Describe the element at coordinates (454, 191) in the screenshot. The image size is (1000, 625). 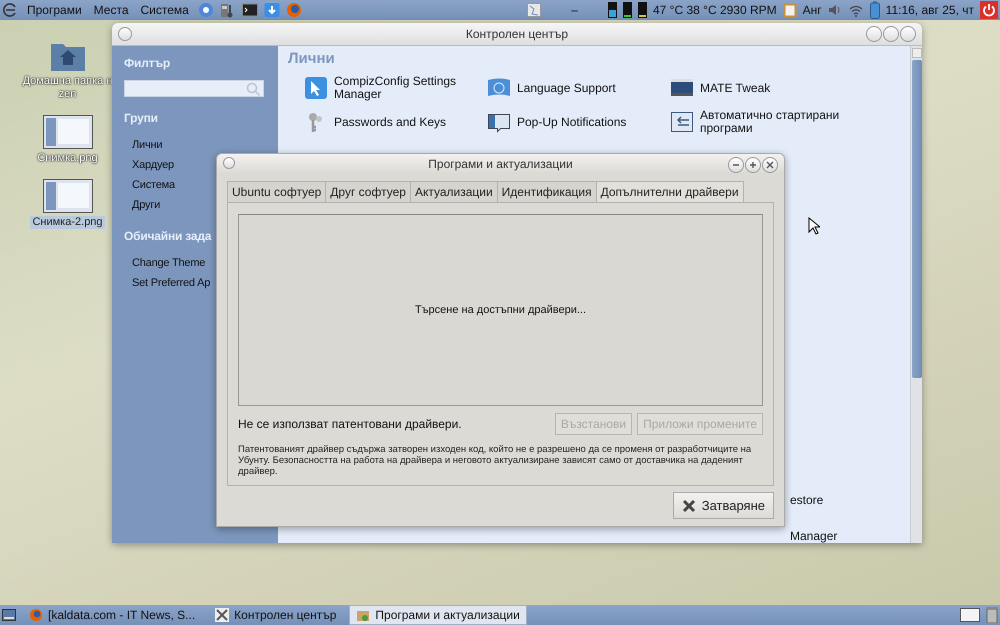
I see `tab: Актуализации` at that location.